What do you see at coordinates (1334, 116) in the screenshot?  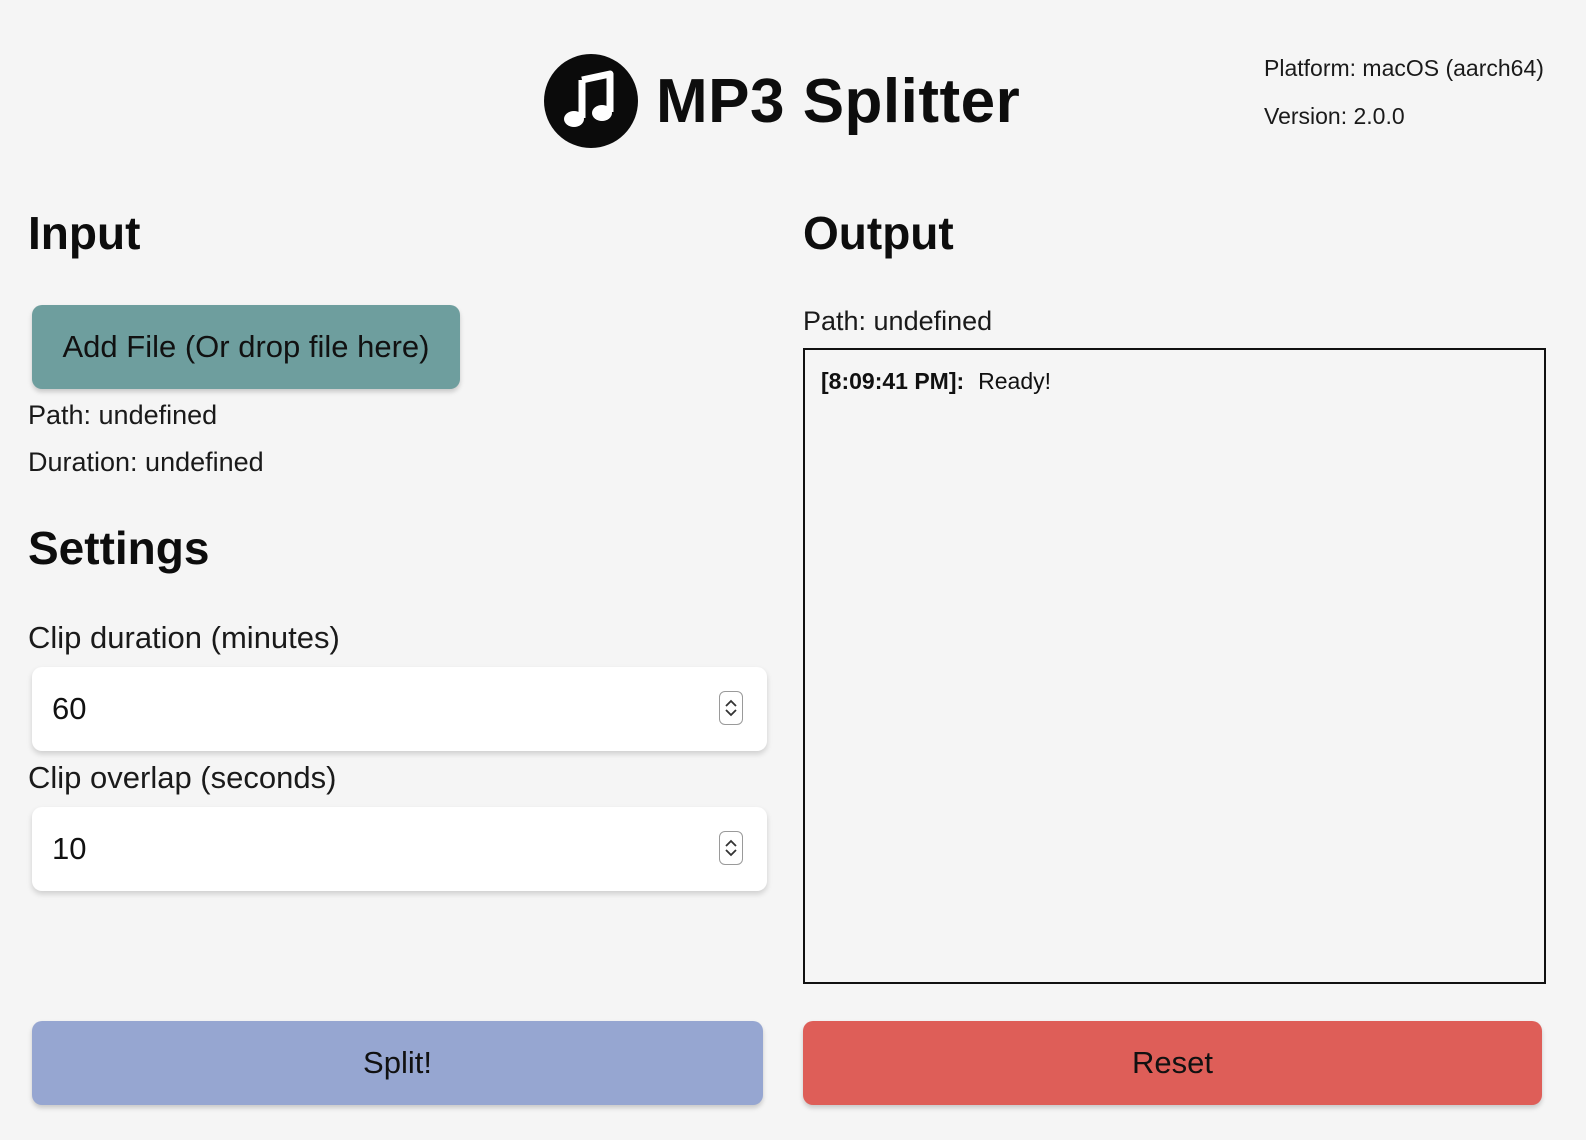 I see `version-text: Version: 2.0.0` at bounding box center [1334, 116].